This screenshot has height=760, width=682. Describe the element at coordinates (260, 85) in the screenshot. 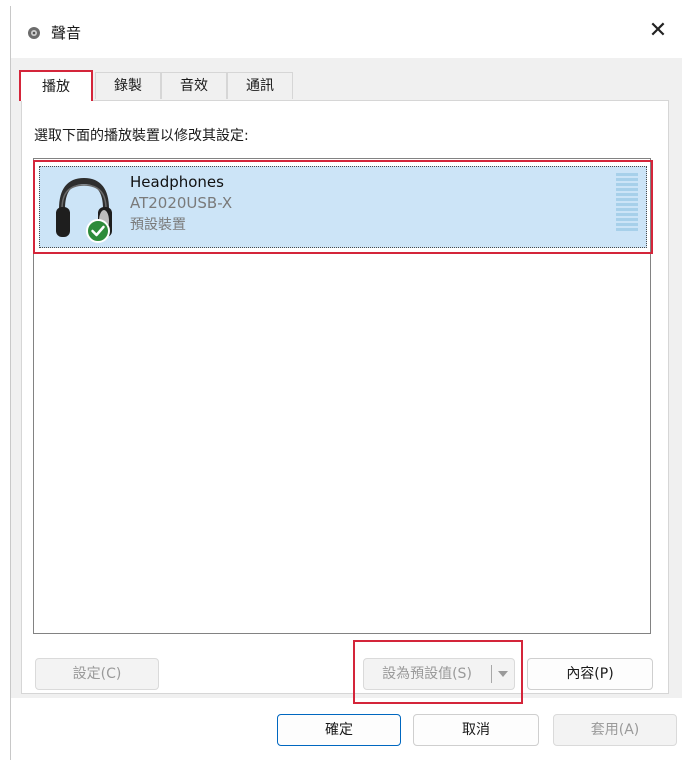

I see `tab-communications: 通訊` at that location.